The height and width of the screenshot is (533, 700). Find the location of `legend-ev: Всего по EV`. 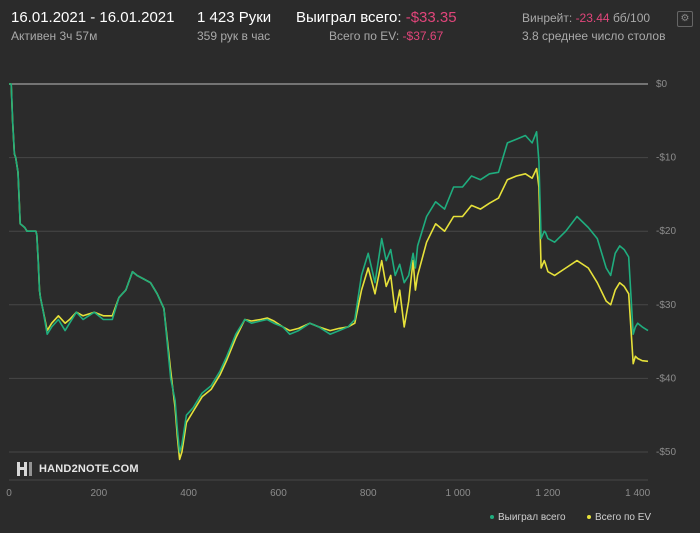

legend-ev: Всего по EV is located at coordinates (619, 517).